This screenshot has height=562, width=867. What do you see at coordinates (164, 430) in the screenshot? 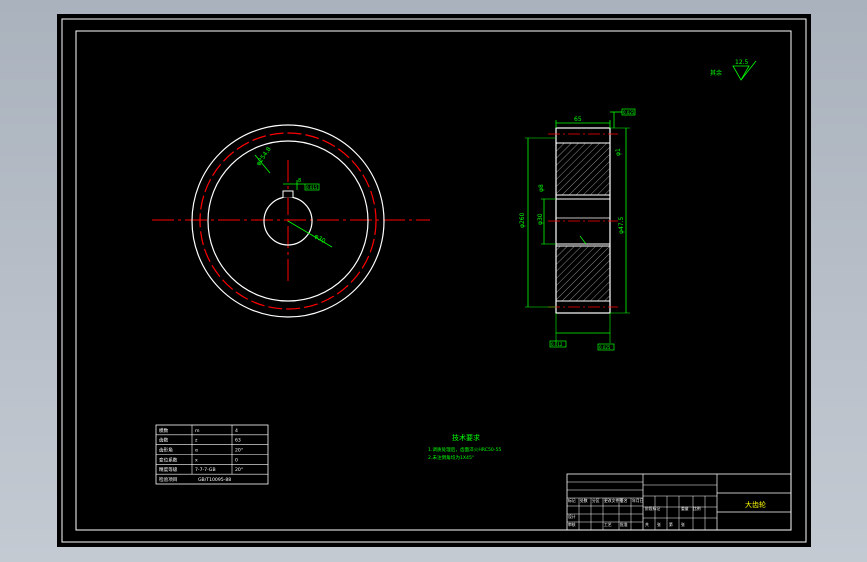
I see `param-cell: 模数` at bounding box center [164, 430].